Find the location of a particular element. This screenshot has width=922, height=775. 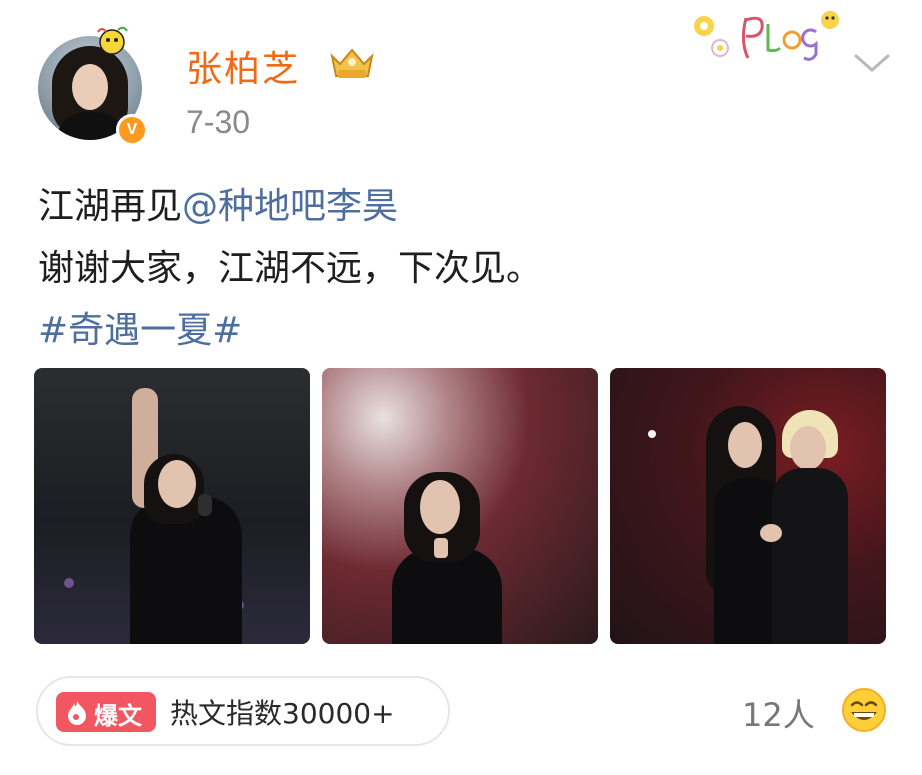

post-text-lead: 江湖再见 is located at coordinates (110, 206).